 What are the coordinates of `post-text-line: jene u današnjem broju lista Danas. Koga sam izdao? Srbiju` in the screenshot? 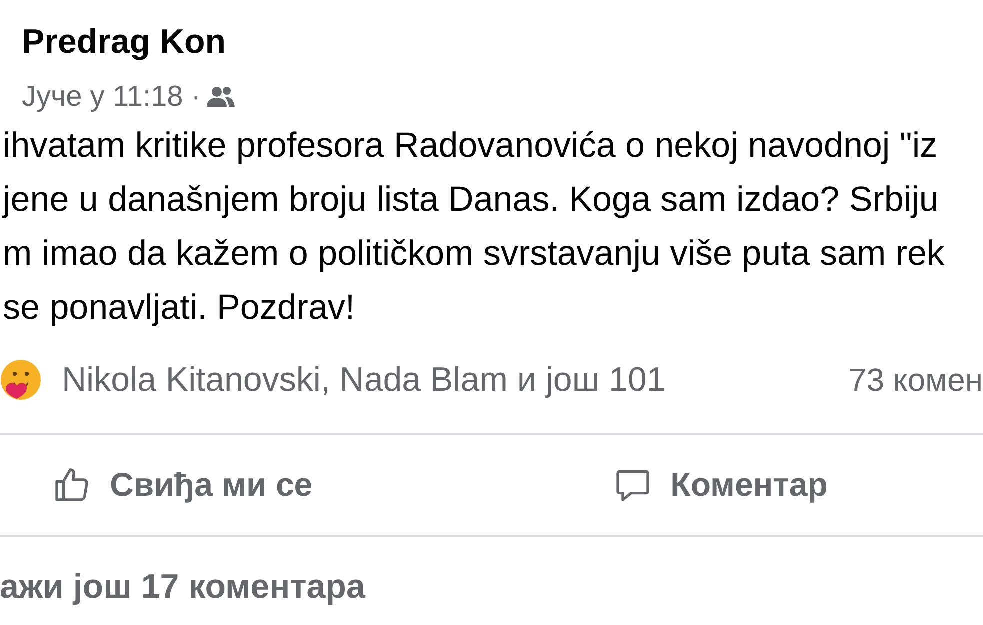 It's located at (470, 200).